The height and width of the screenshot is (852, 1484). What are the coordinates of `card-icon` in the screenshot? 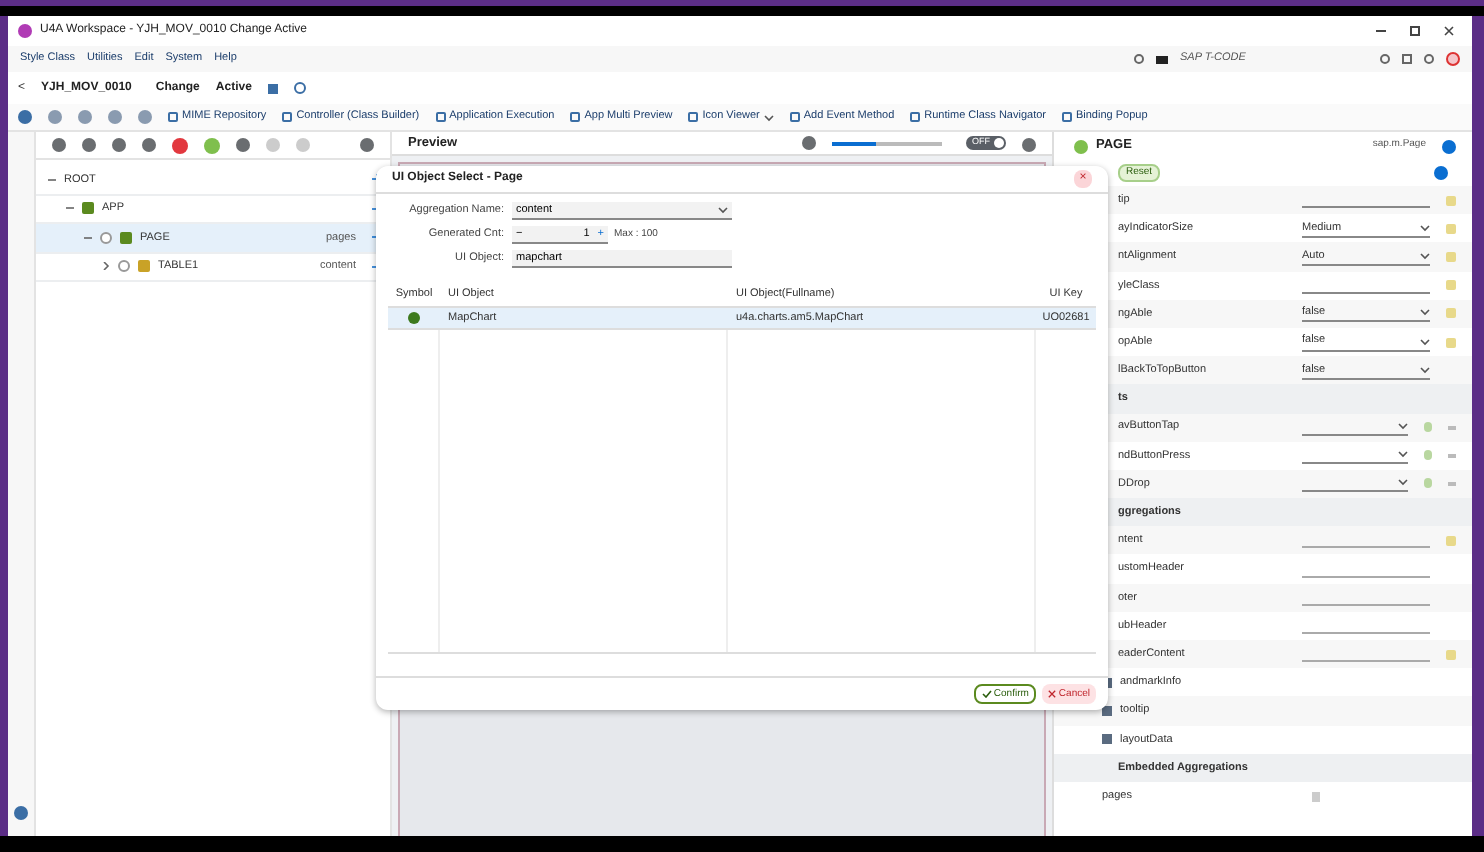 It's located at (1162, 59).